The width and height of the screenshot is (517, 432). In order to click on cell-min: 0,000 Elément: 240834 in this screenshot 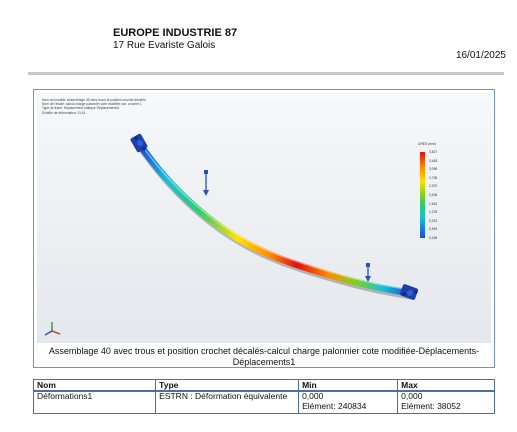, I will do `click(348, 402)`.